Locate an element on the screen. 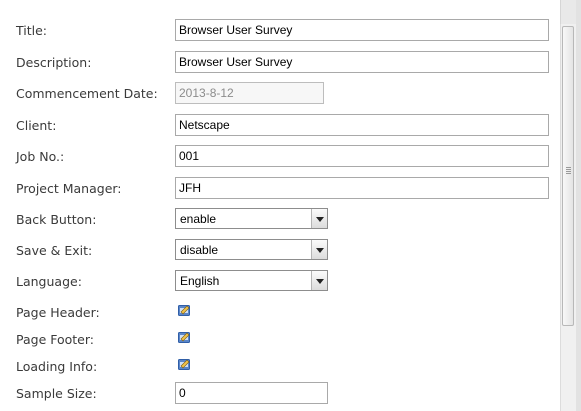 The width and height of the screenshot is (581, 411). save-exit-label: Save & Exit: is located at coordinates (54, 250).